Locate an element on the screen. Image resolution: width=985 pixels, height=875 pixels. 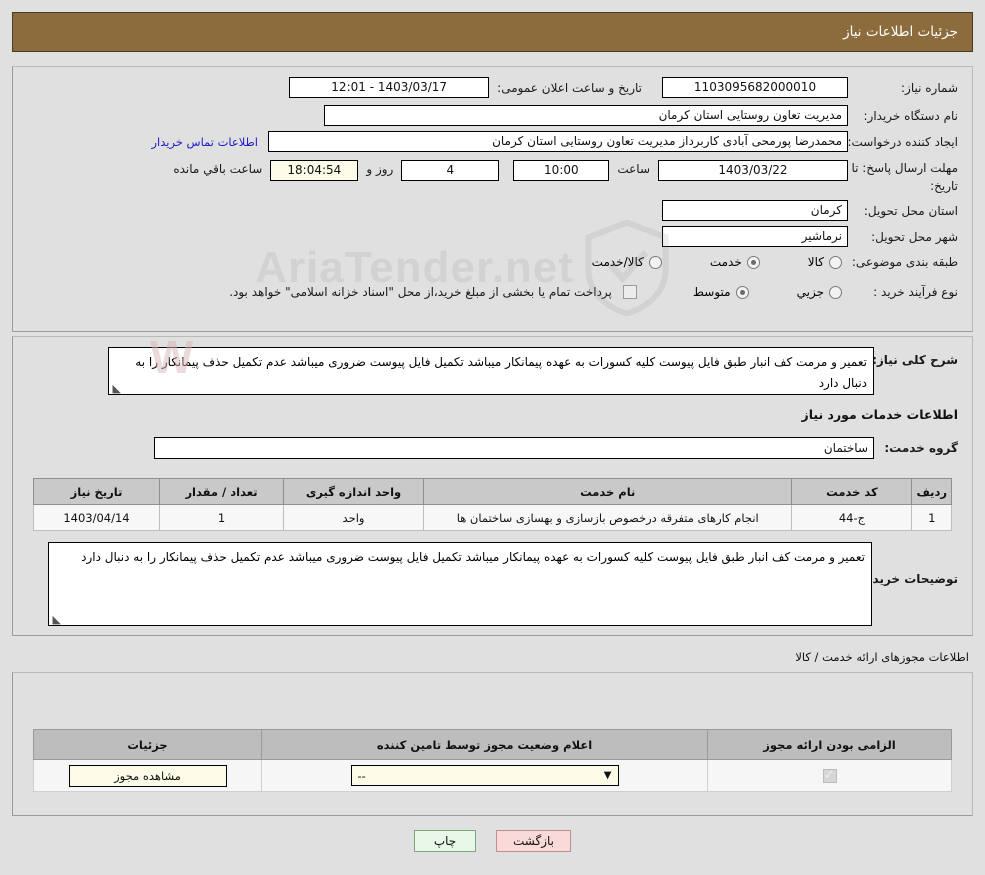
province-group: استان محل تحویل: کرمان is located at coordinates (810, 210).